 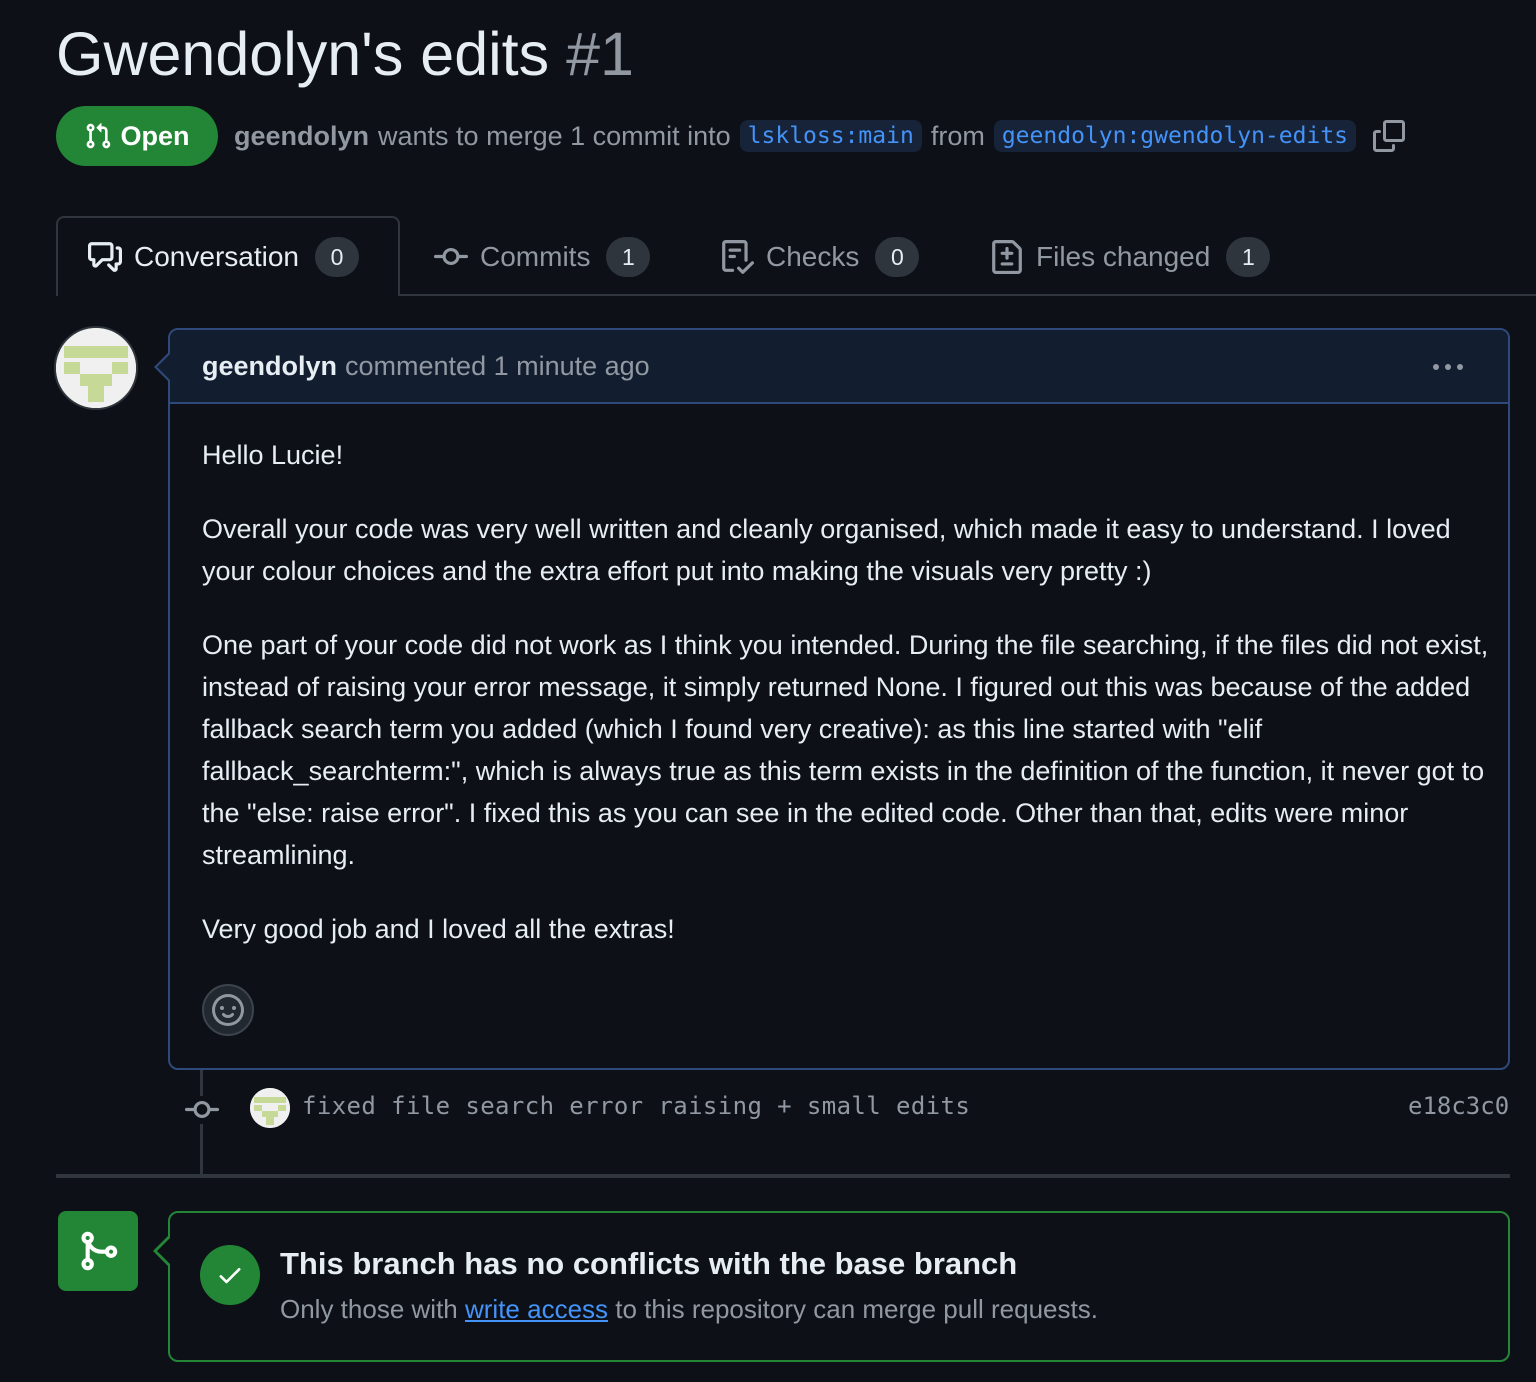 I want to click on checklist-icon, so click(x=738, y=257).